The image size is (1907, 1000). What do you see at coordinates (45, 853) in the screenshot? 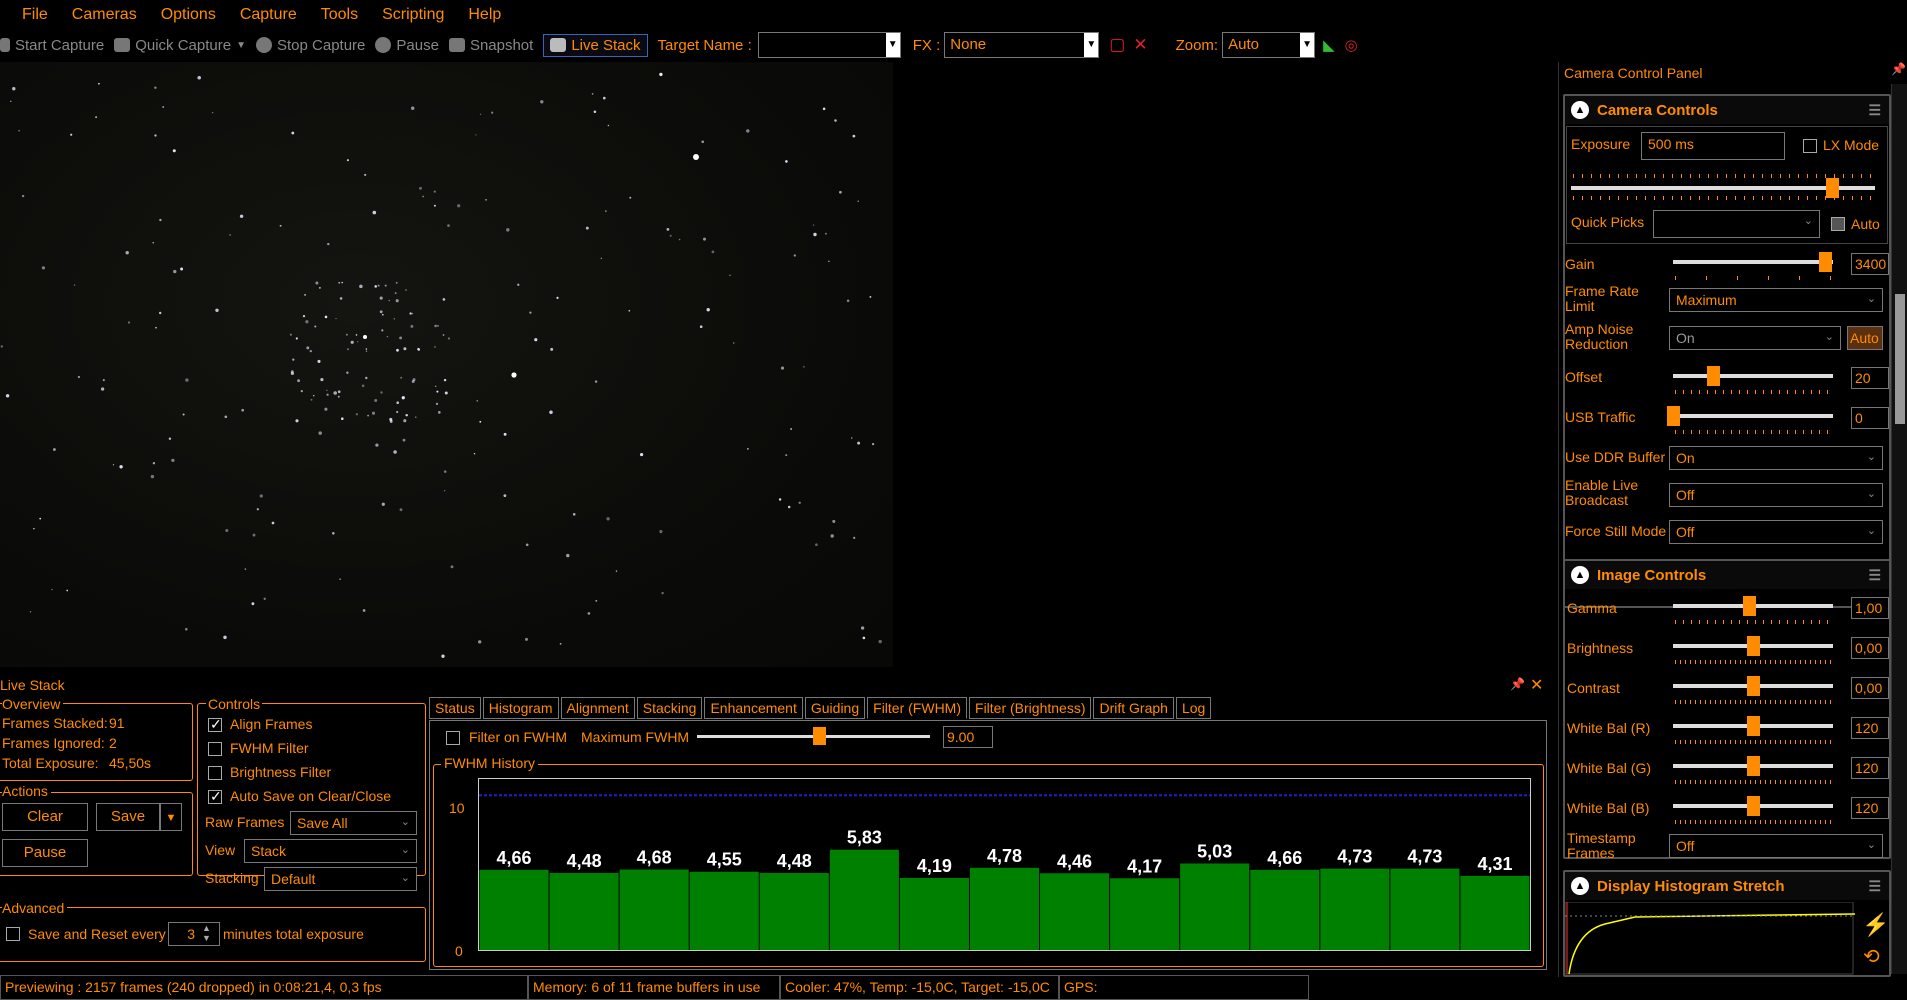
I see `pause-stack-button: Pause` at bounding box center [45, 853].